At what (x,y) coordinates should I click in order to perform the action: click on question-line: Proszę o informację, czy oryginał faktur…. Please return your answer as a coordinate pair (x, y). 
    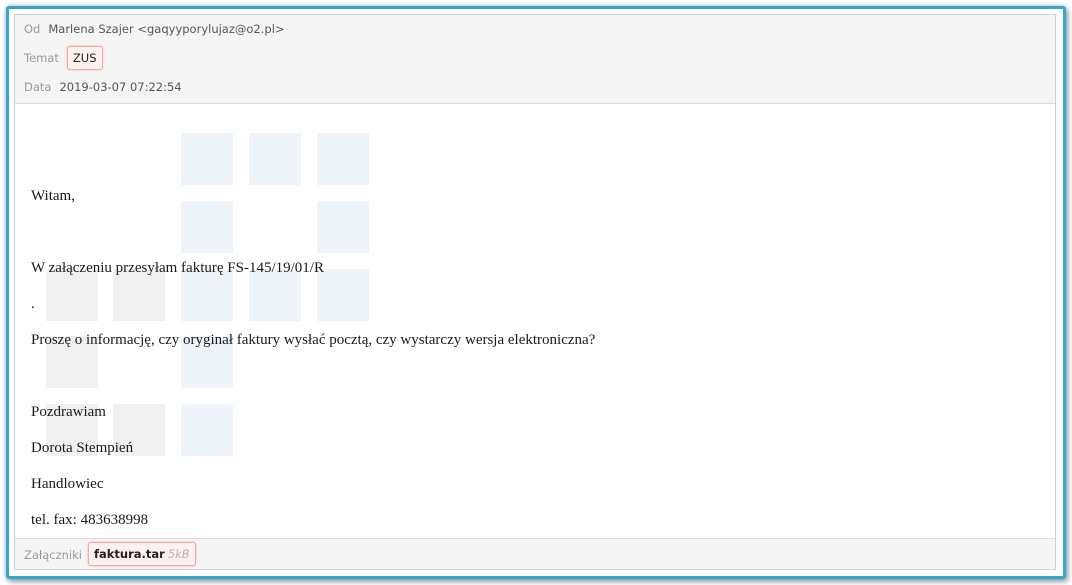
    Looking at the image, I should click on (313, 340).